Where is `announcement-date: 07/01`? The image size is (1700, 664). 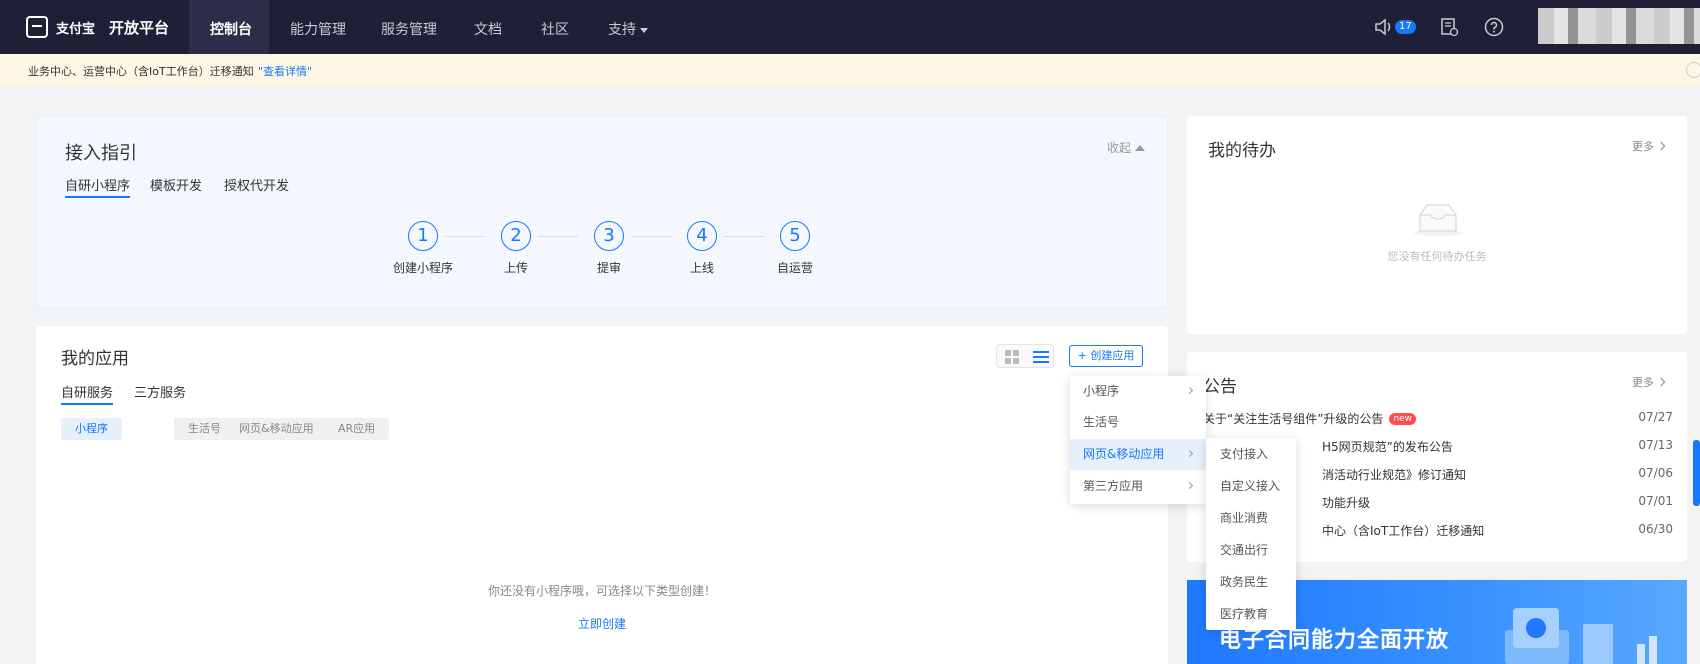
announcement-date: 07/01 is located at coordinates (1655, 501).